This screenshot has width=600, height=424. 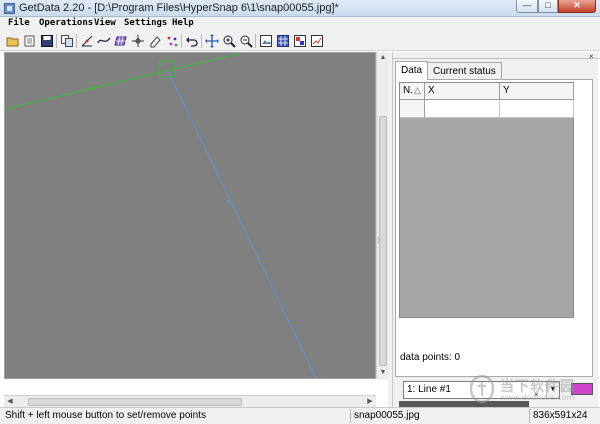 What do you see at coordinates (93, 88) in the screenshot?
I see `green-line-point` at bounding box center [93, 88].